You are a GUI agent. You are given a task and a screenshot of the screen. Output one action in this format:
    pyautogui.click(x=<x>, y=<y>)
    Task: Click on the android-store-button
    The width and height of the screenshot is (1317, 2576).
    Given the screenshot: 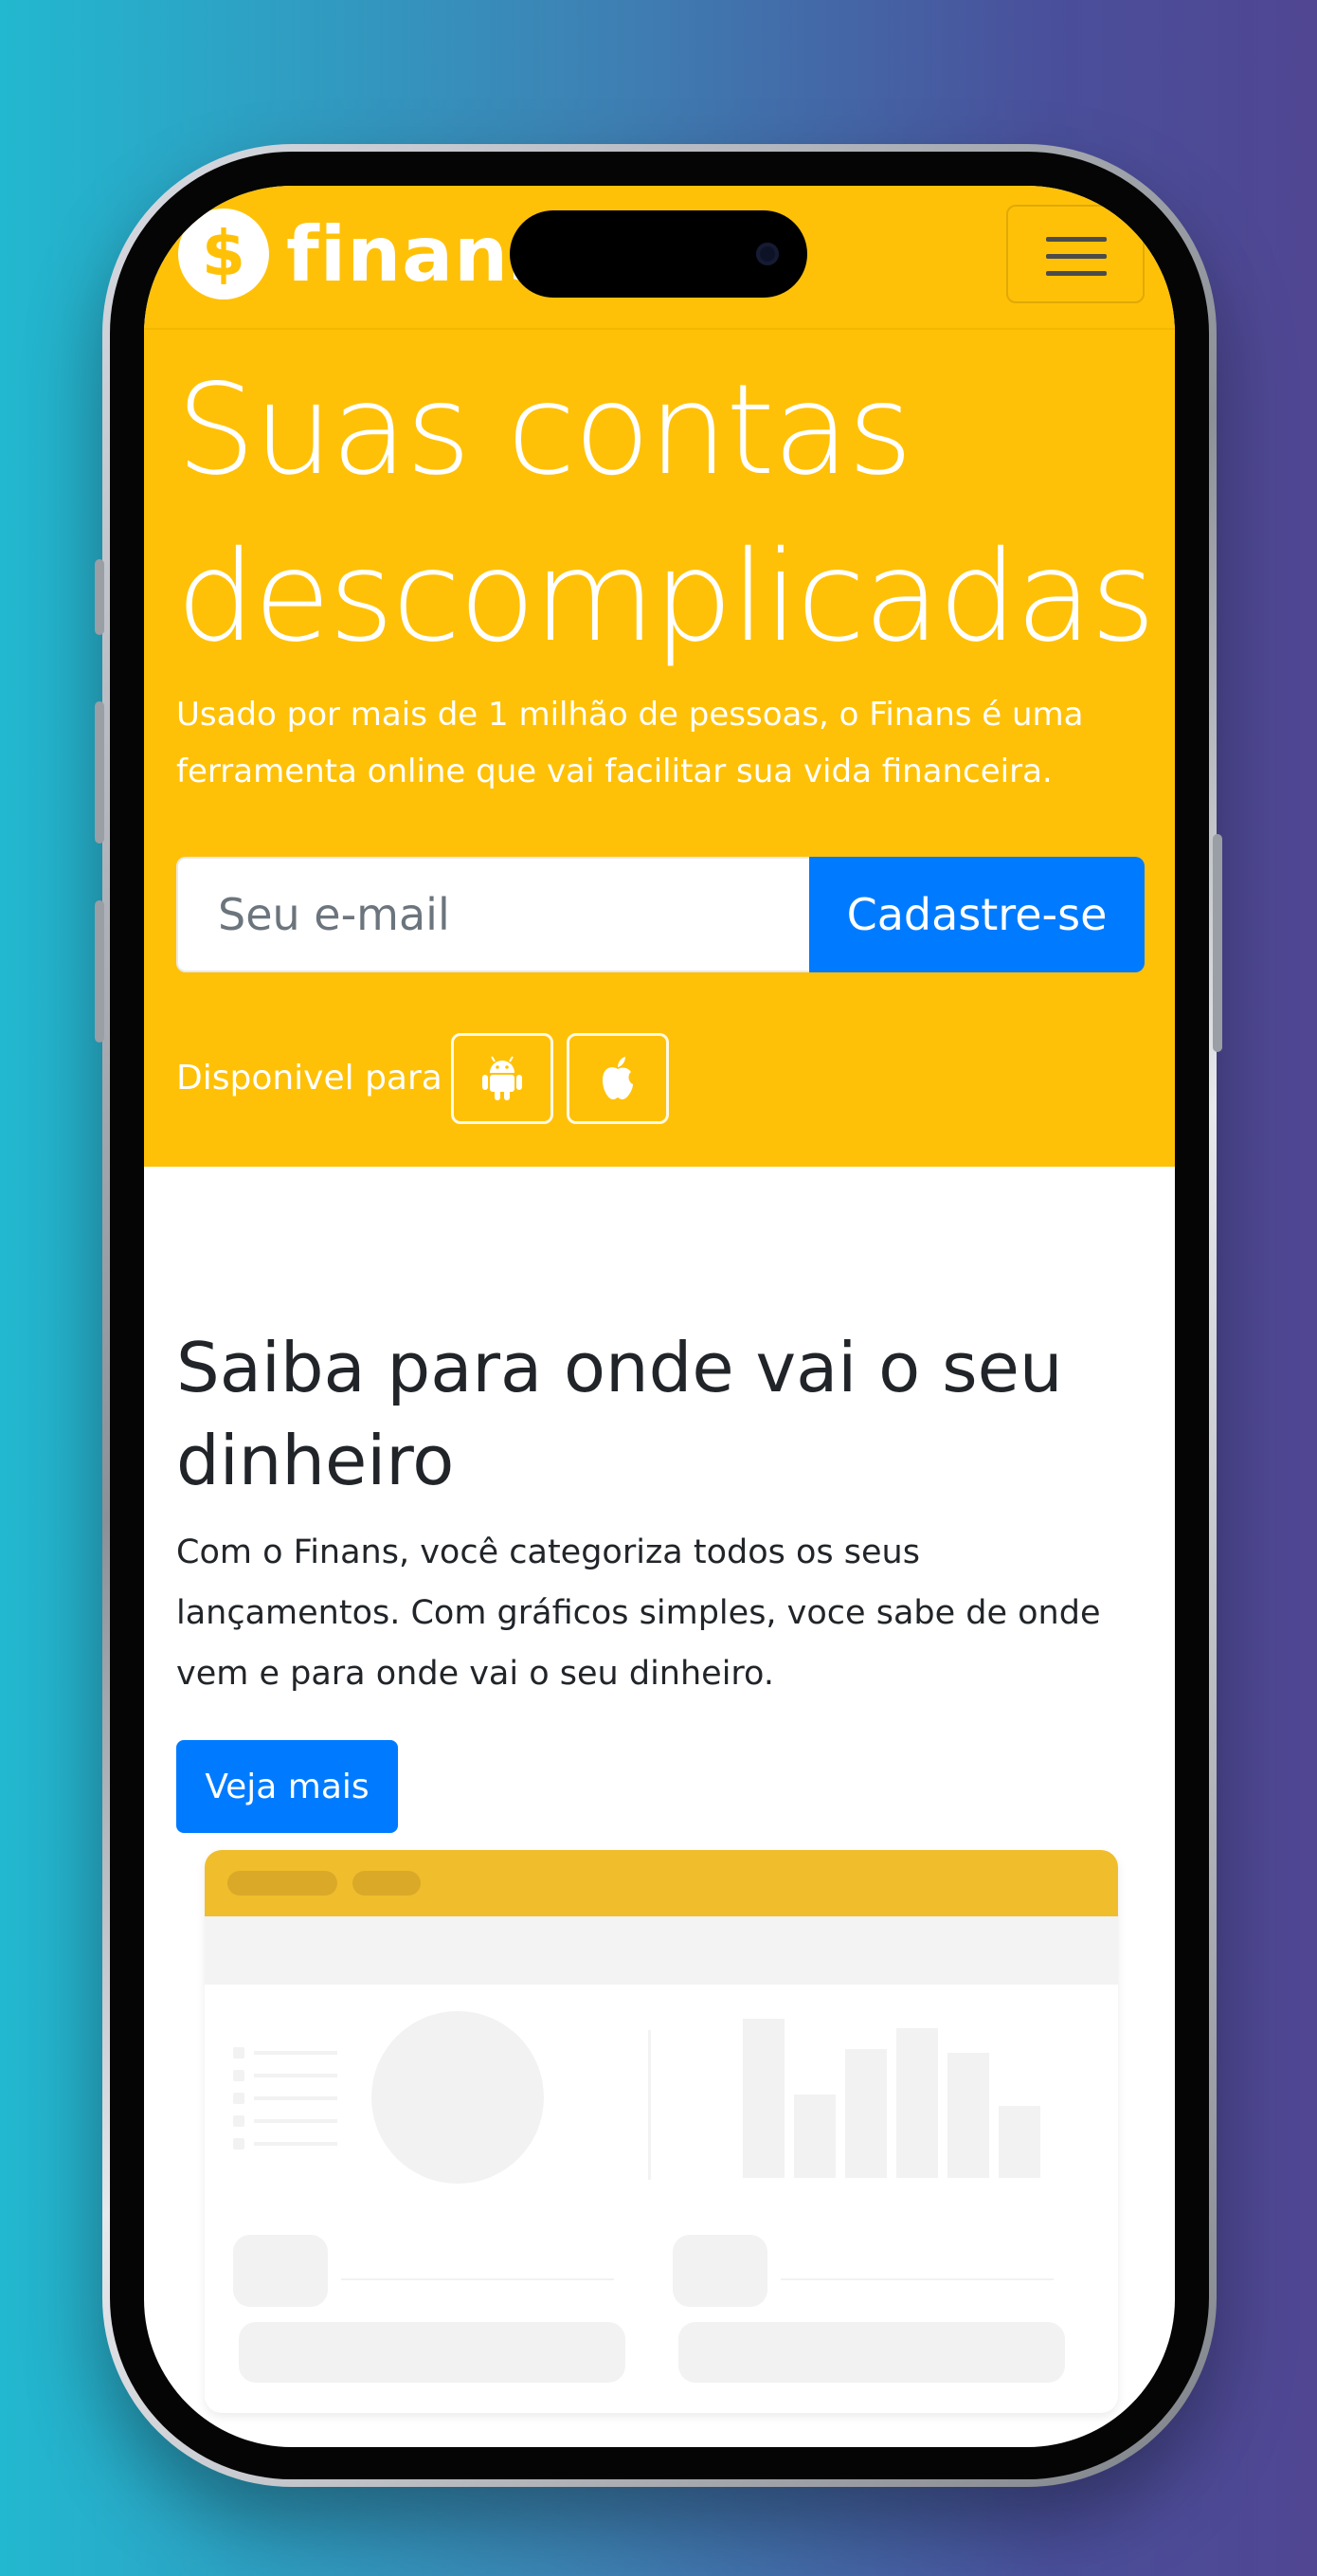 What is the action you would take?
    pyautogui.click(x=502, y=1078)
    